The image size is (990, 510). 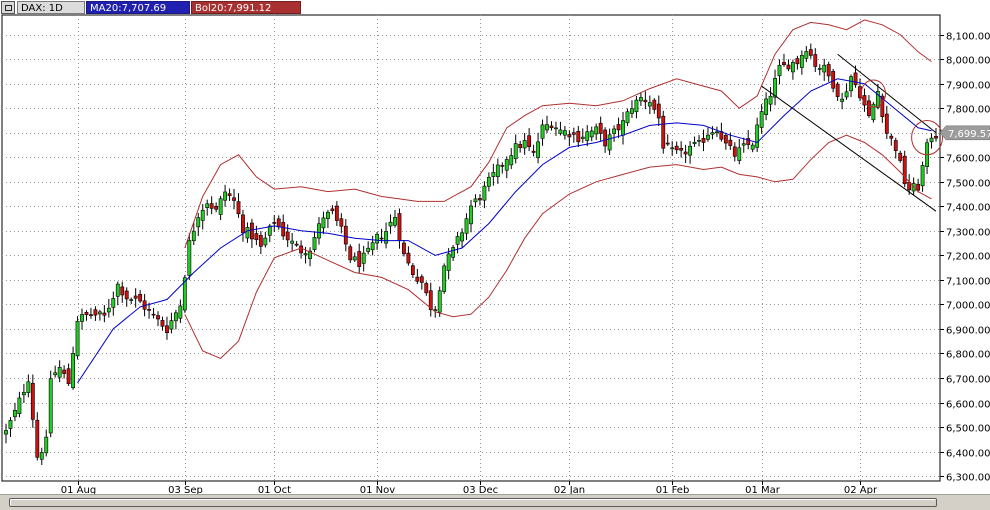 I want to click on y-tick-label: 7,400.00, so click(x=968, y=208).